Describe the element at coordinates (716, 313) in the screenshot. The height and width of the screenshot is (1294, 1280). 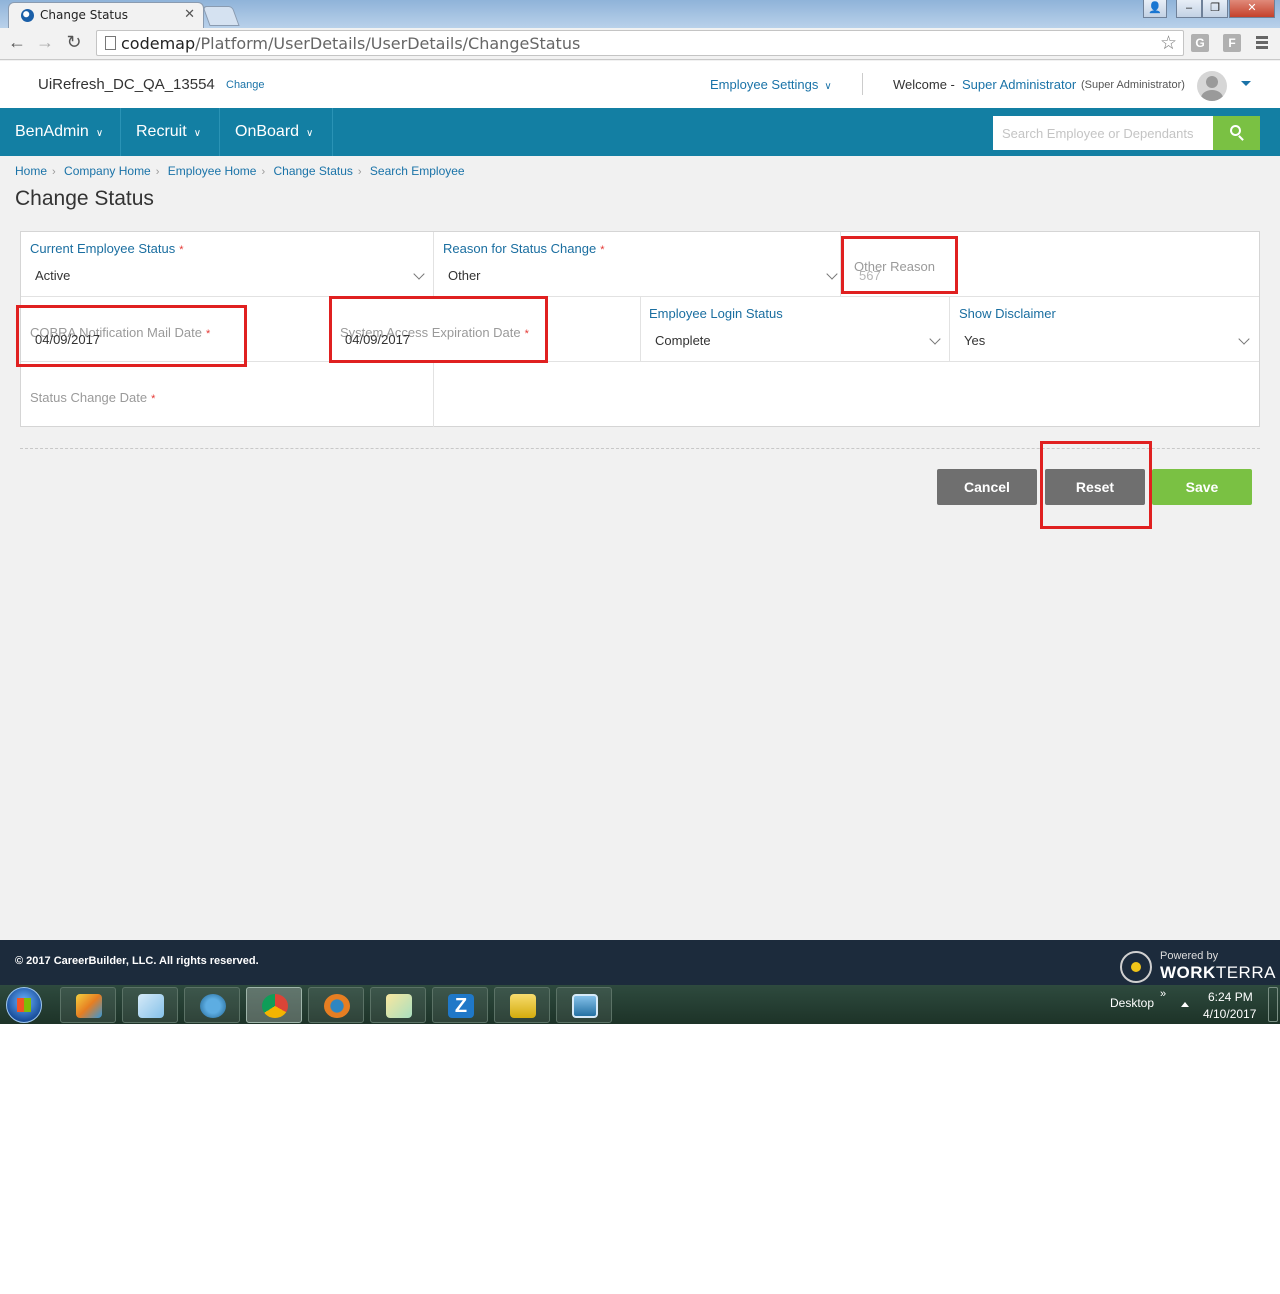
I see `login-status-label: Employee Login Status` at that location.